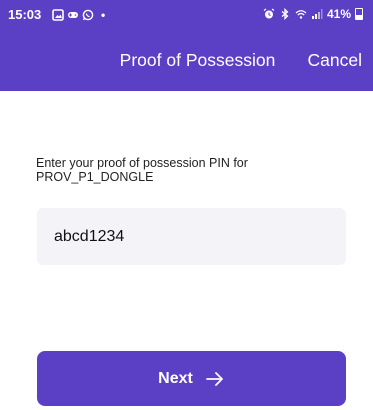 The height and width of the screenshot is (410, 373). I want to click on status-right-icons: 41%, so click(313, 14).